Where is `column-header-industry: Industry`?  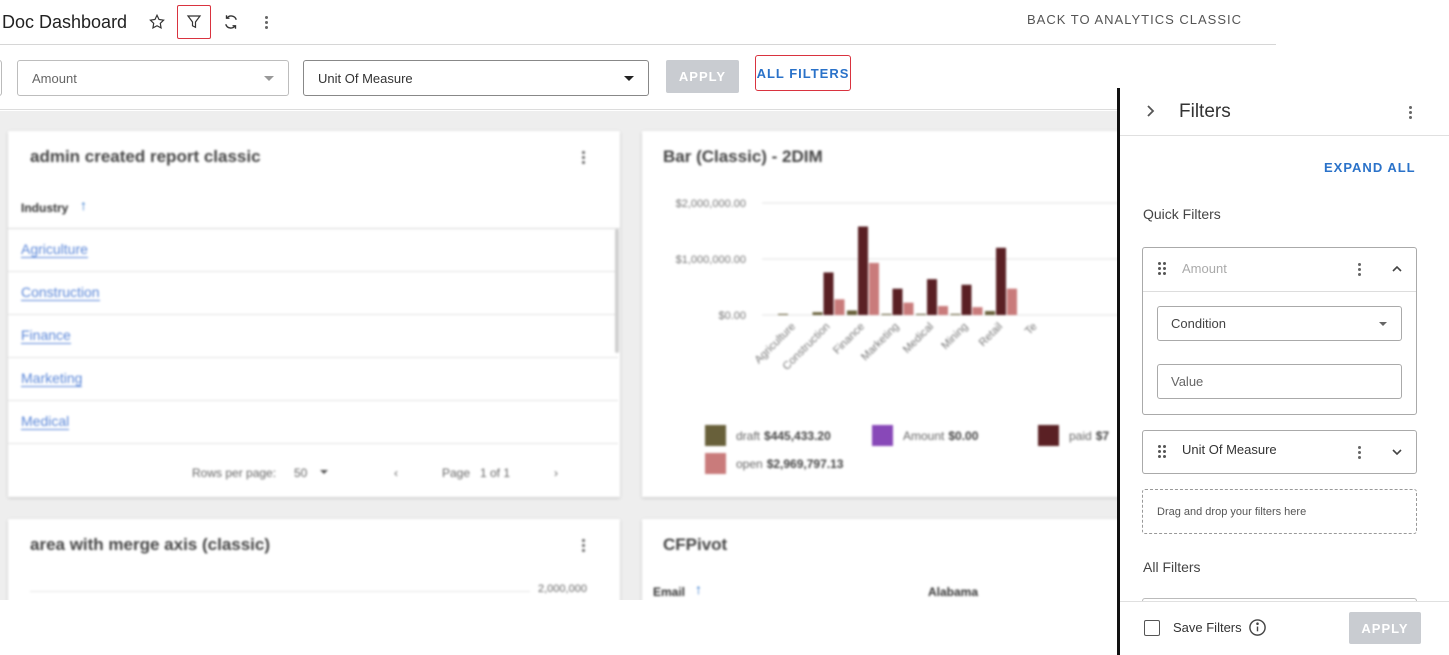 column-header-industry: Industry is located at coordinates (44, 208).